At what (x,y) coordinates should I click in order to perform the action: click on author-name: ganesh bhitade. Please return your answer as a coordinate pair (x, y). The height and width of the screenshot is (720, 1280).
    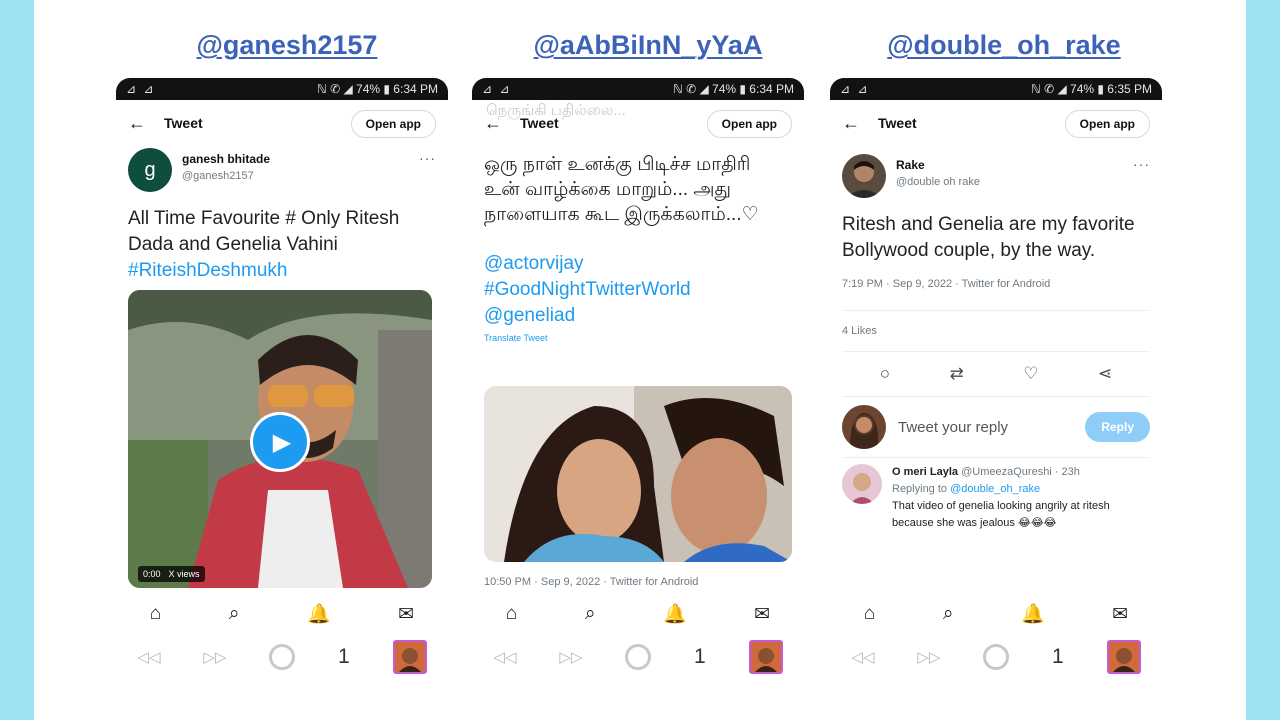
    Looking at the image, I should click on (226, 159).